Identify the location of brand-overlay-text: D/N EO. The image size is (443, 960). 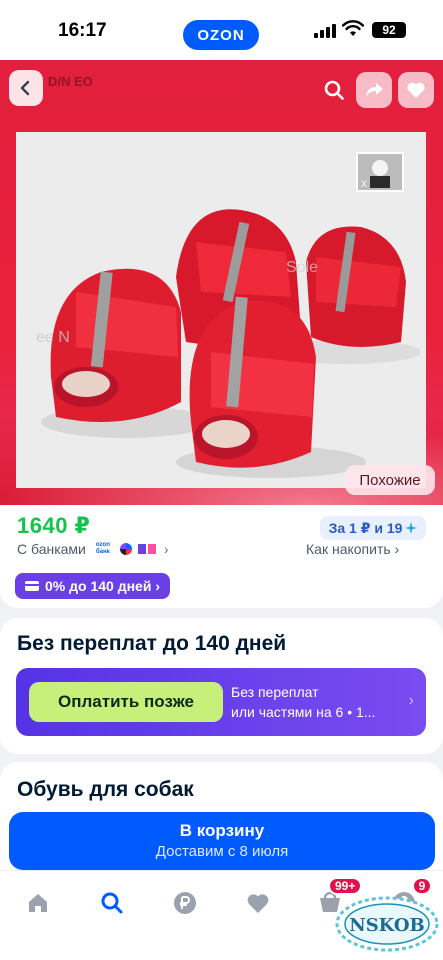
(70, 81).